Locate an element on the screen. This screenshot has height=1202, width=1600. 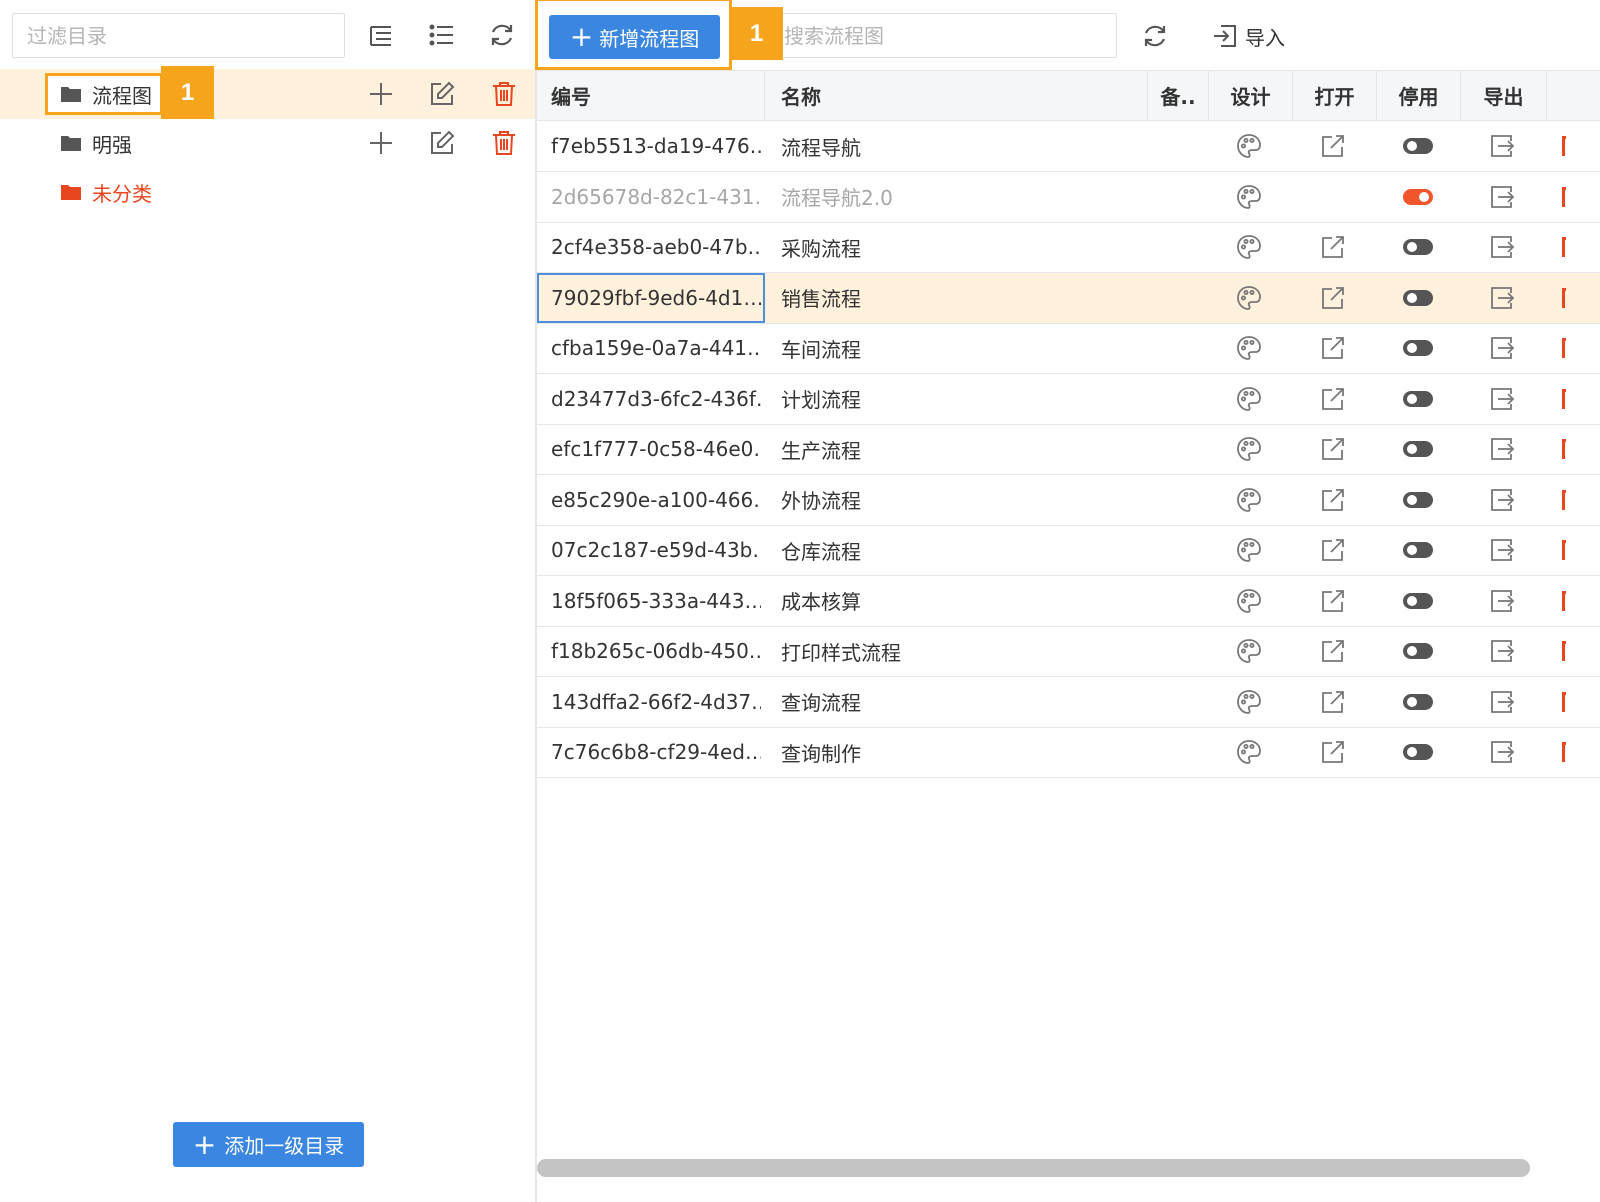
table-row: 143dffa2-66f2-4d37… 查询流程 is located at coordinates (1068, 702).